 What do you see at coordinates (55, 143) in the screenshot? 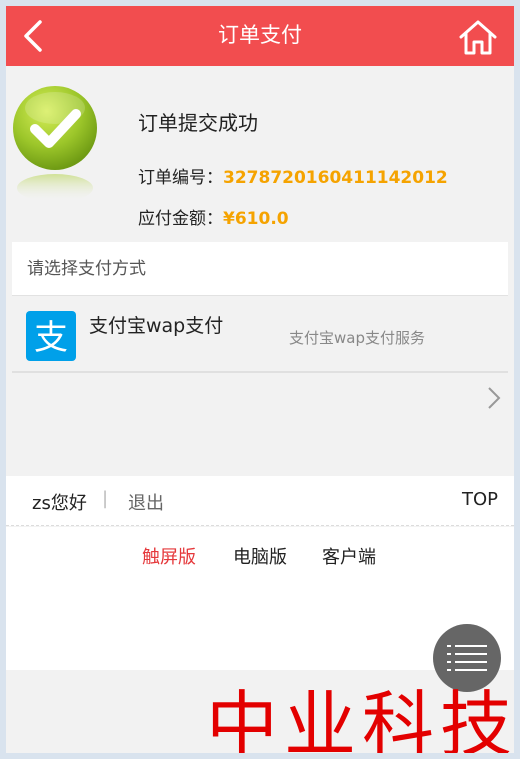
I see `success-check-icon` at bounding box center [55, 143].